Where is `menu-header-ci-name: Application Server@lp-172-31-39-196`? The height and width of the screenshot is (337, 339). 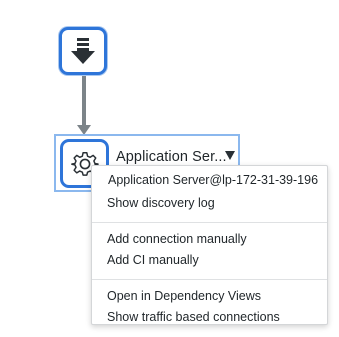 menu-header-ci-name: Application Server@lp-172-31-39-196 is located at coordinates (213, 180).